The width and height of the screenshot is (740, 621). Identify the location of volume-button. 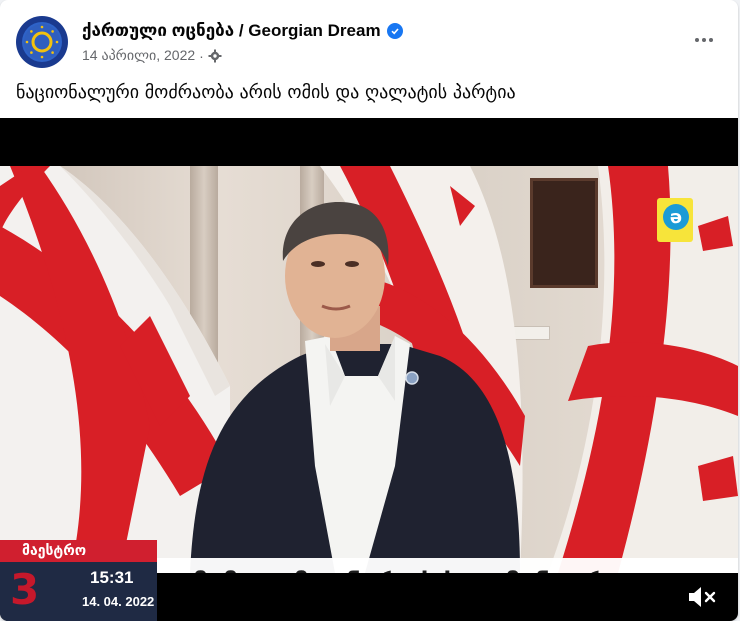
(702, 597).